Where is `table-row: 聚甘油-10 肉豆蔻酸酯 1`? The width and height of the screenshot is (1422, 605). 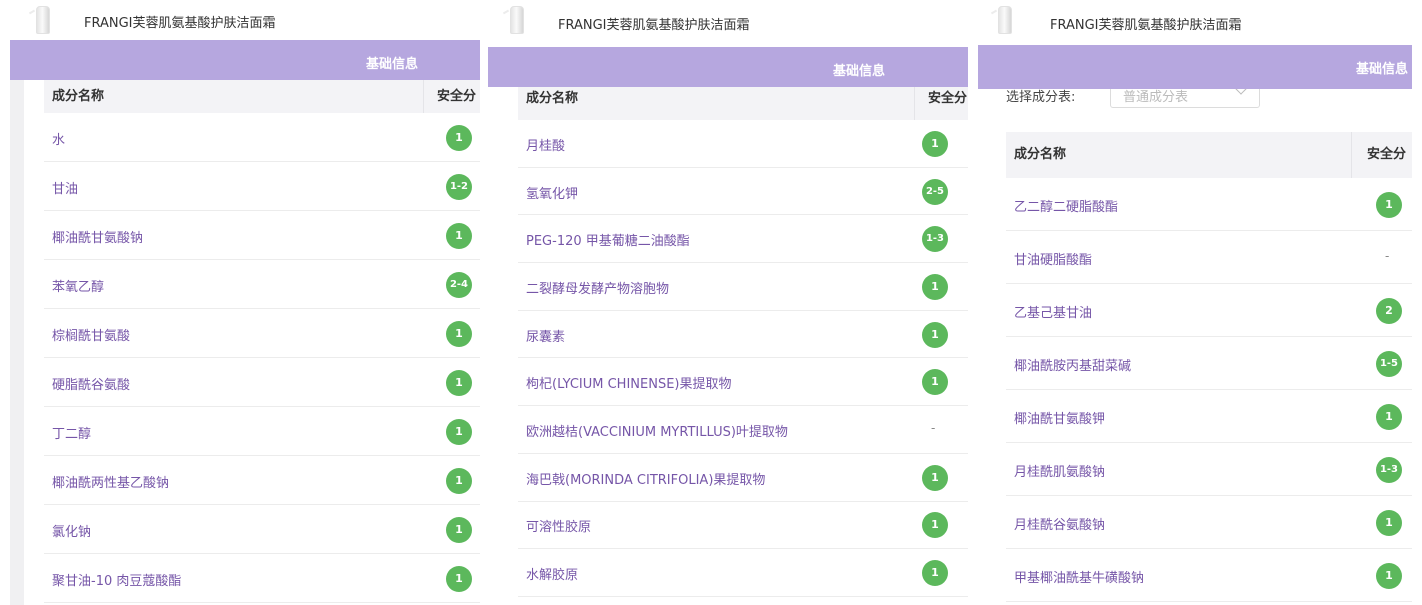 table-row: 聚甘油-10 肉豆蔻酸酯 1 is located at coordinates (262, 578).